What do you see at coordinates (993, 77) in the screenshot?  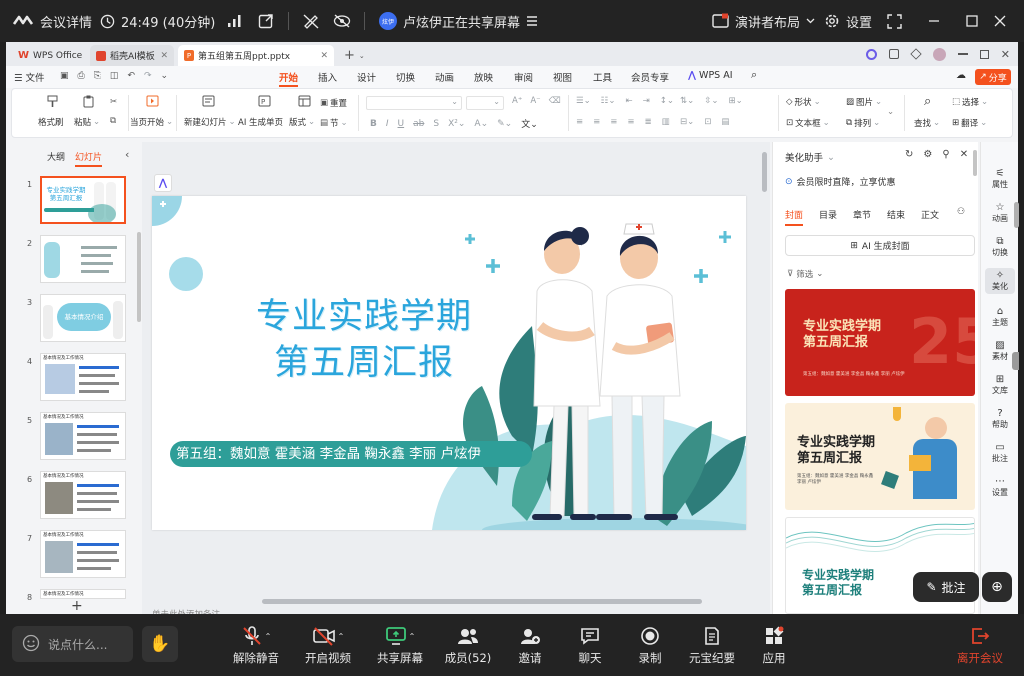 I see `share-button: ↗ 分享` at bounding box center [993, 77].